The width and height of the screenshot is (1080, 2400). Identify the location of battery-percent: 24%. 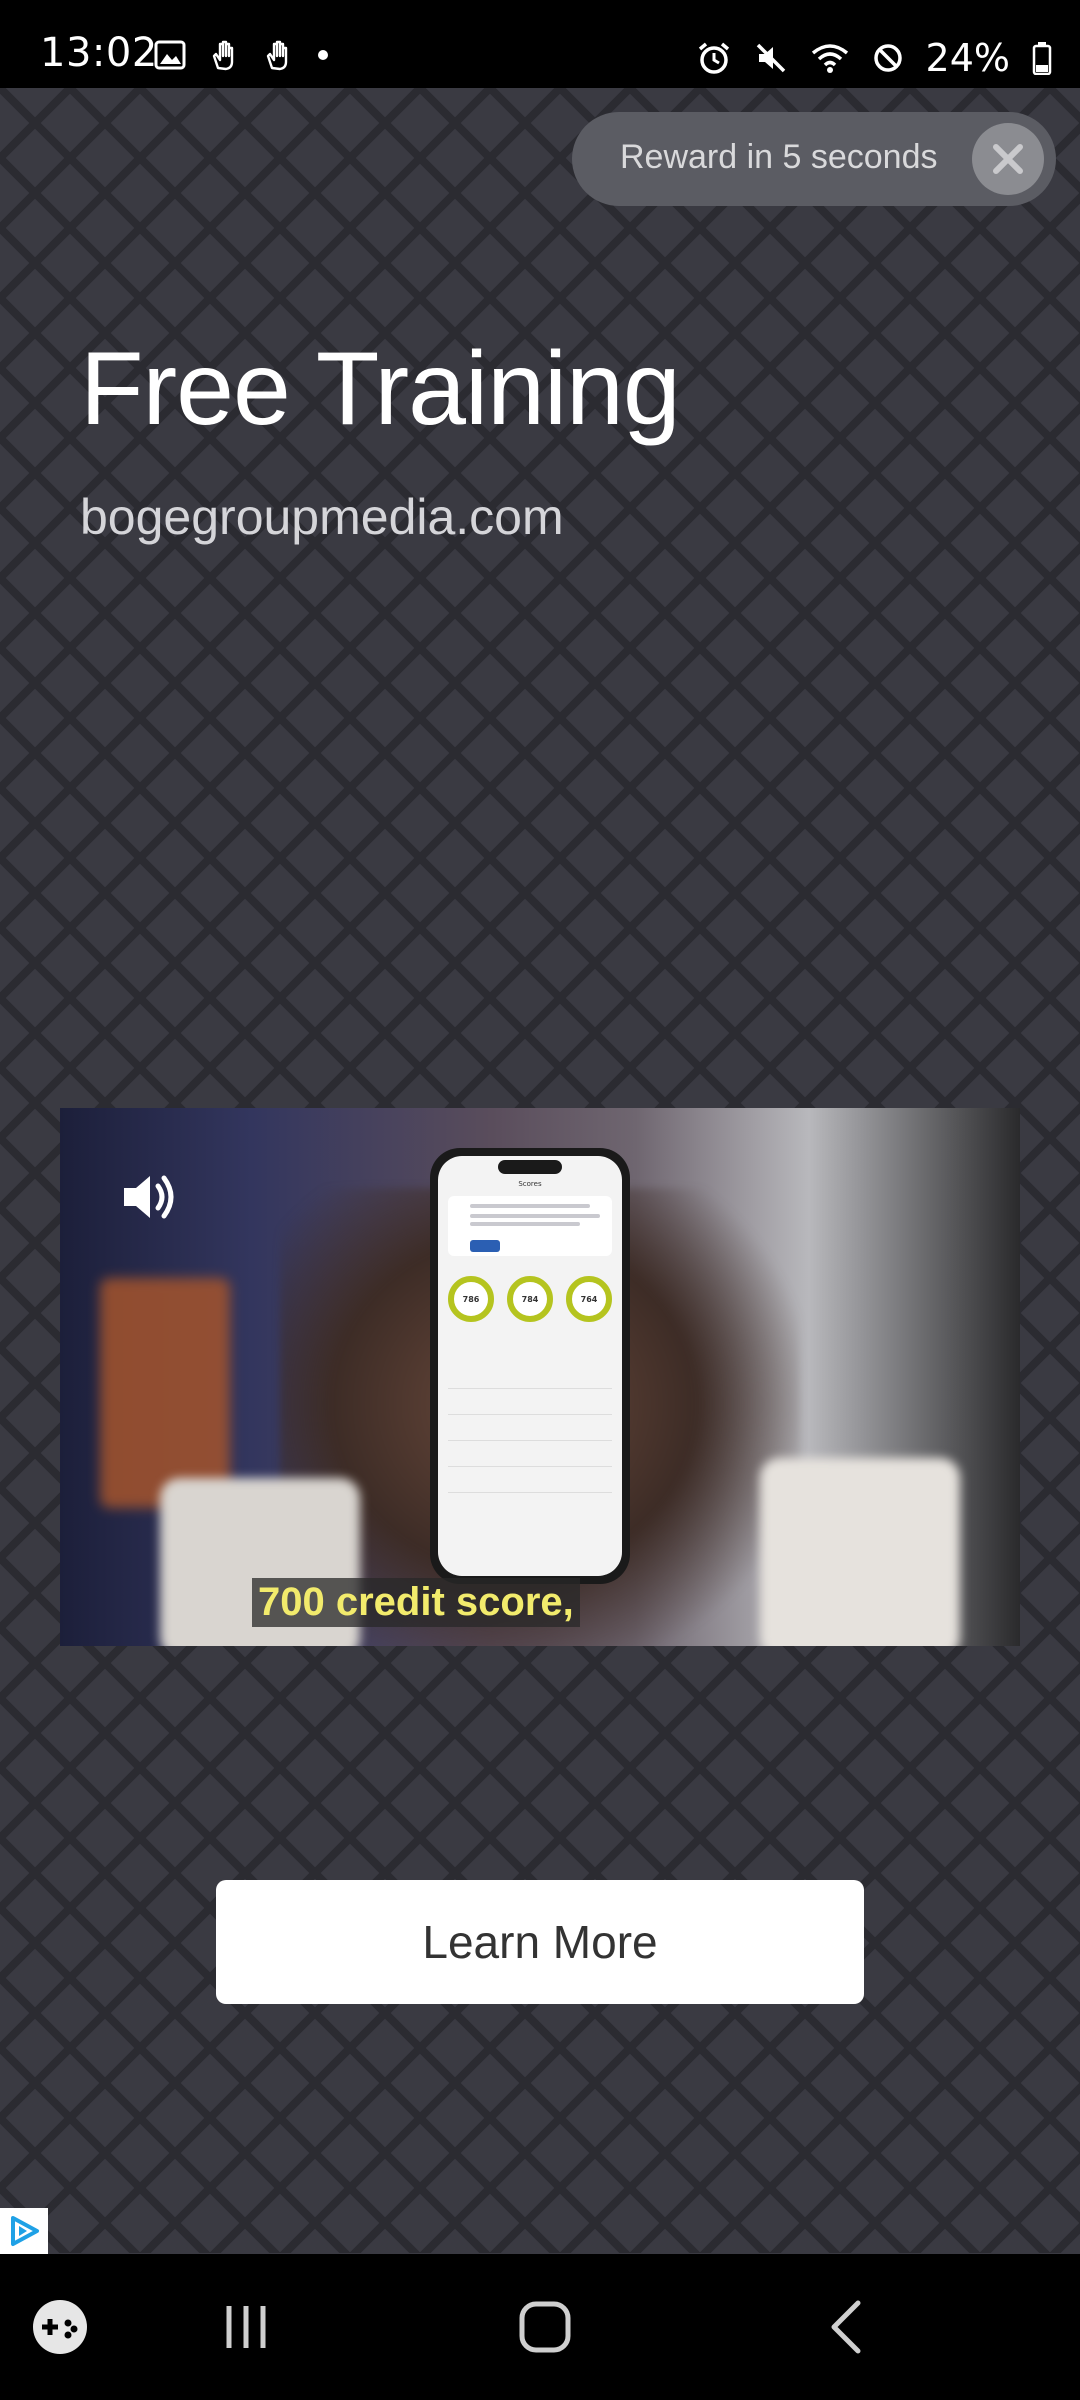
(967, 58).